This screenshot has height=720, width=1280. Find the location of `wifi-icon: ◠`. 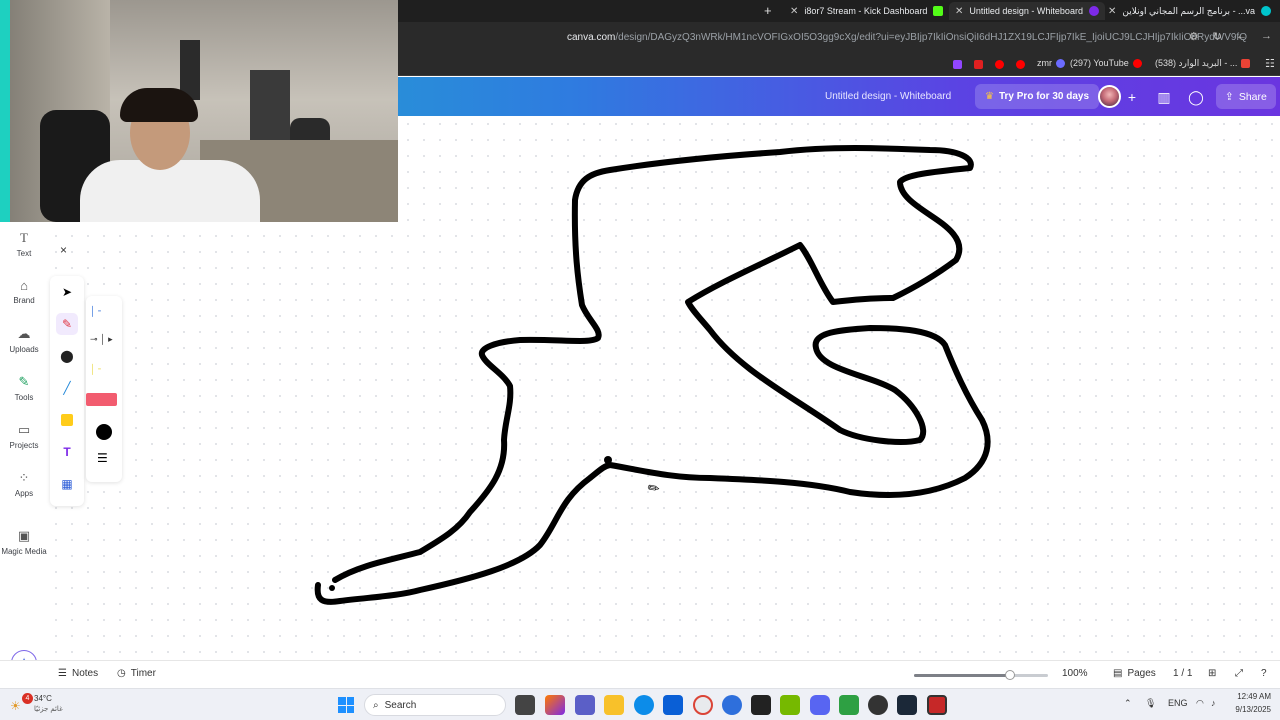

wifi-icon: ◠ is located at coordinates (1200, 703).